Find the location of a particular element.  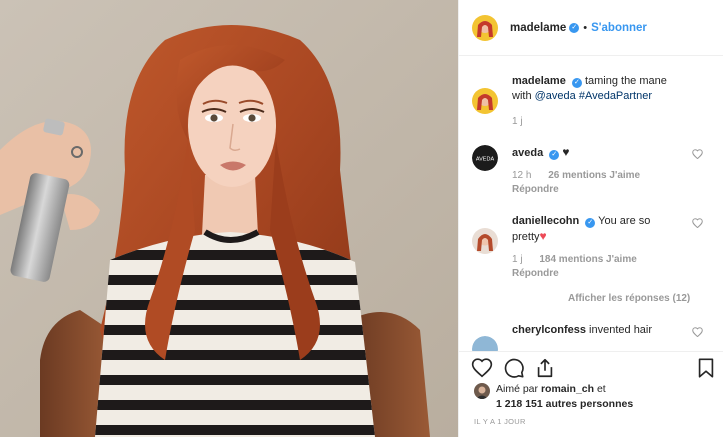

heart-icon is located at coordinates (482, 368).